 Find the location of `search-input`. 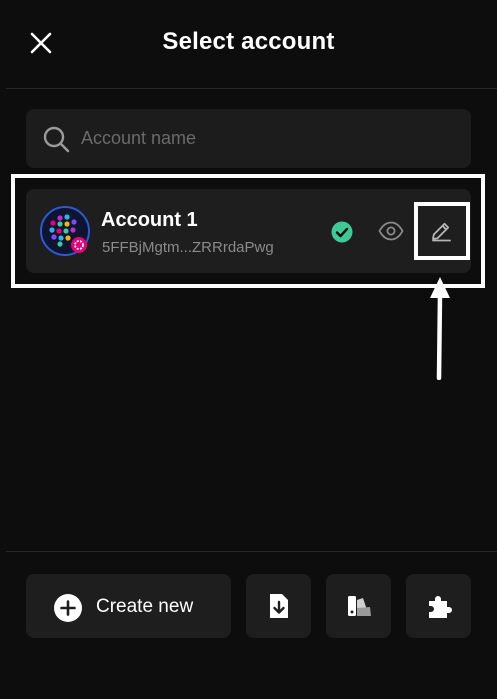

search-input is located at coordinates (266, 138).